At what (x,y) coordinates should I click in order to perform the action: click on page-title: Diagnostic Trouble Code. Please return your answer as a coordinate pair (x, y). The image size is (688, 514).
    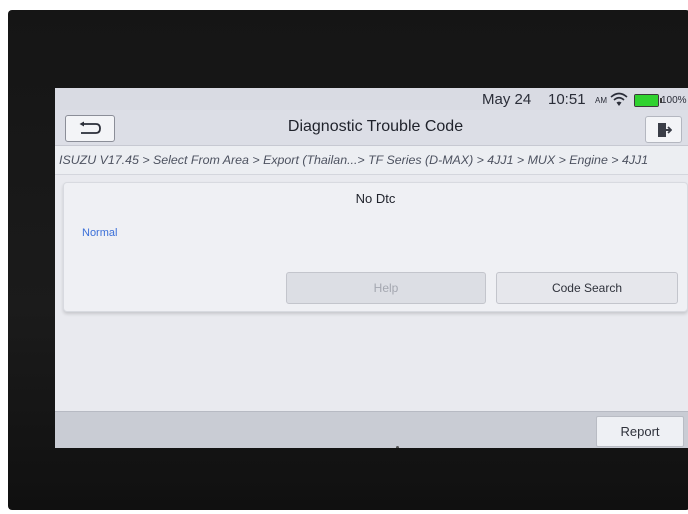
    Looking at the image, I should click on (375, 126).